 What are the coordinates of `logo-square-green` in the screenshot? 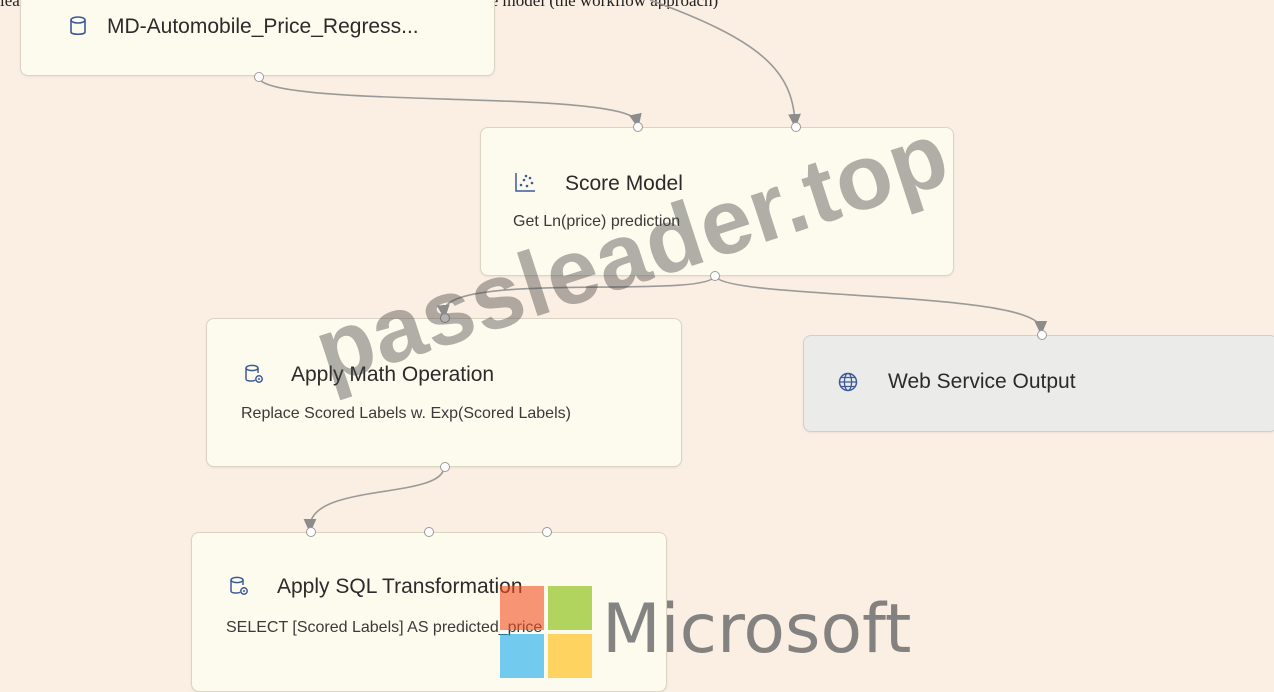 It's located at (570, 608).